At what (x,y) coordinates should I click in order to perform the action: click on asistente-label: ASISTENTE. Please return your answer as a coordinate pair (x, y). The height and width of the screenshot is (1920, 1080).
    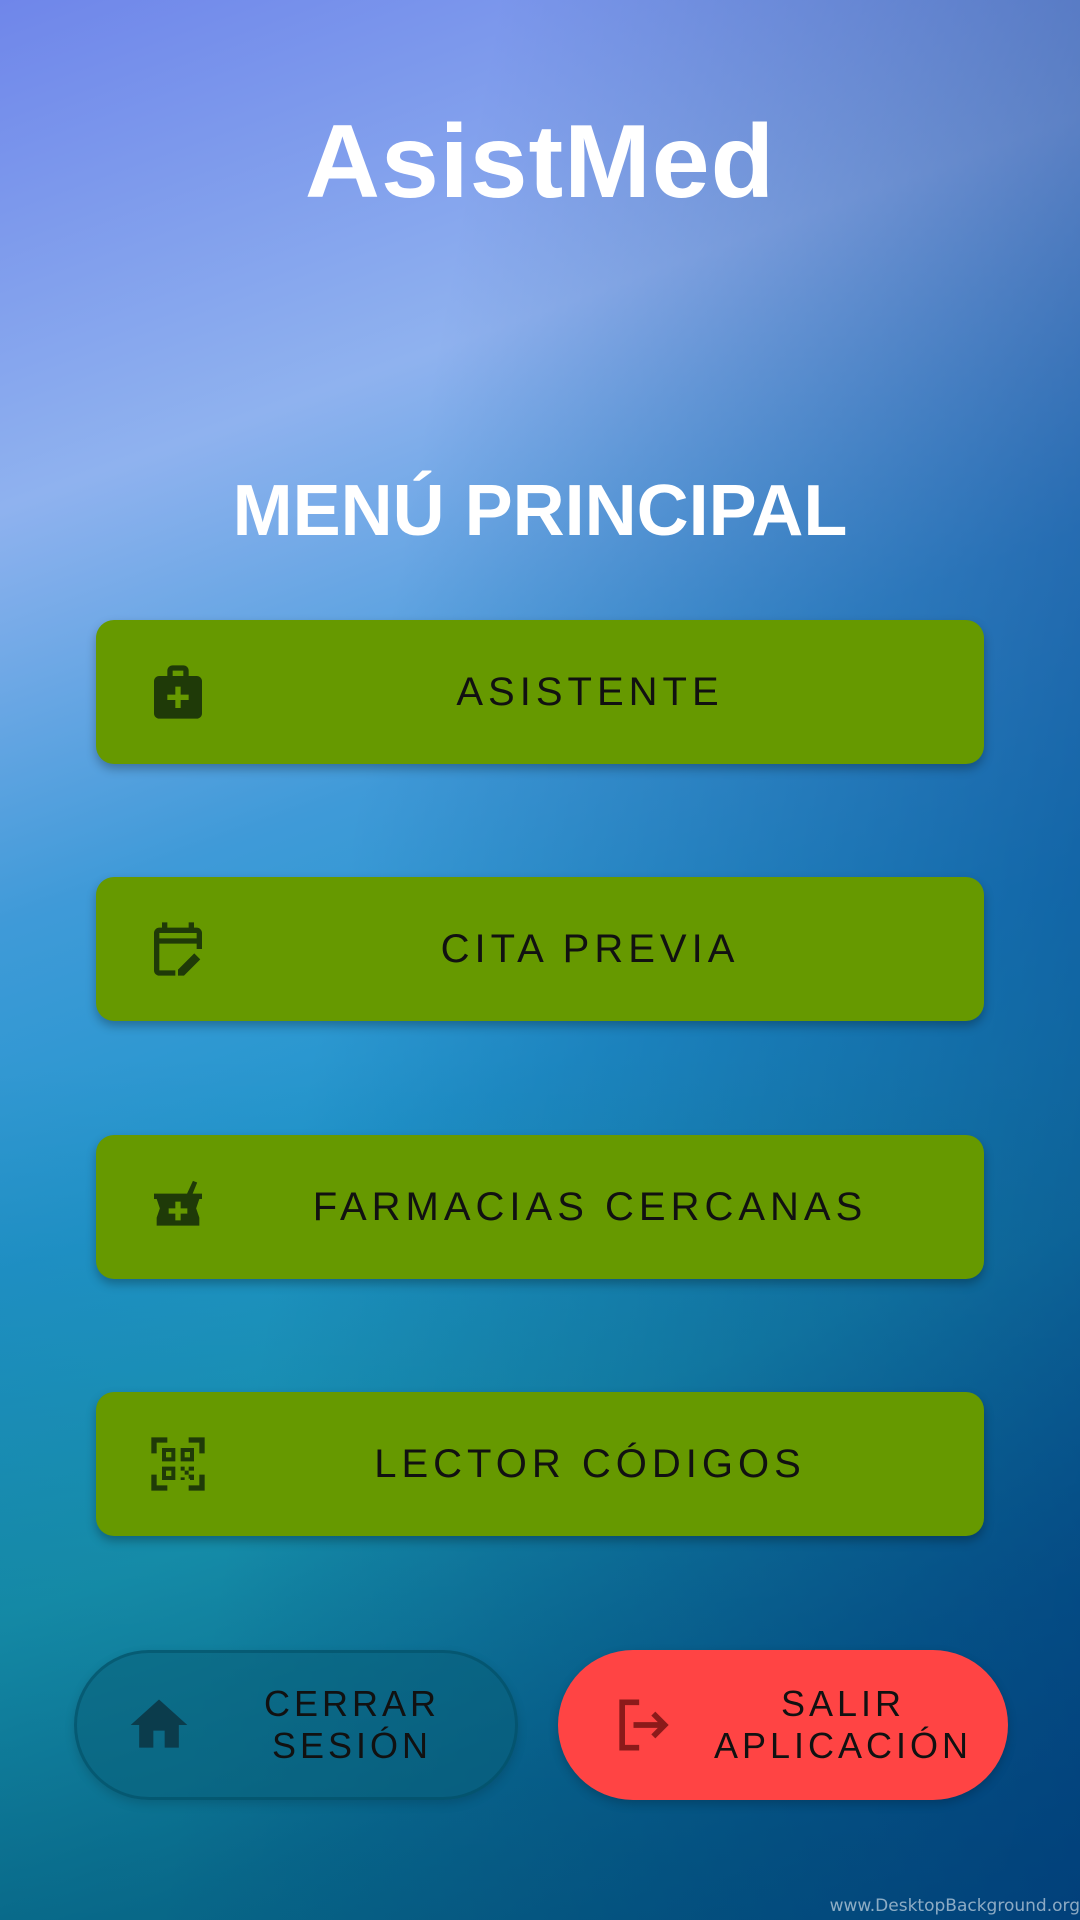
    Looking at the image, I should click on (590, 691).